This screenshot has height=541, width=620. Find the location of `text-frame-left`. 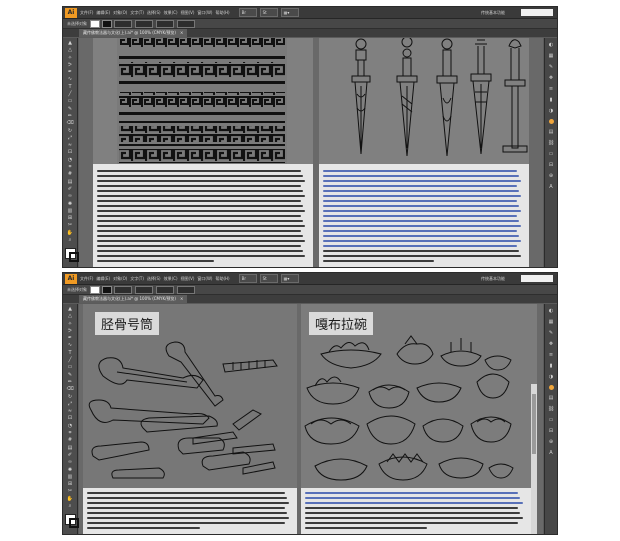

text-frame-left is located at coordinates (203, 215).